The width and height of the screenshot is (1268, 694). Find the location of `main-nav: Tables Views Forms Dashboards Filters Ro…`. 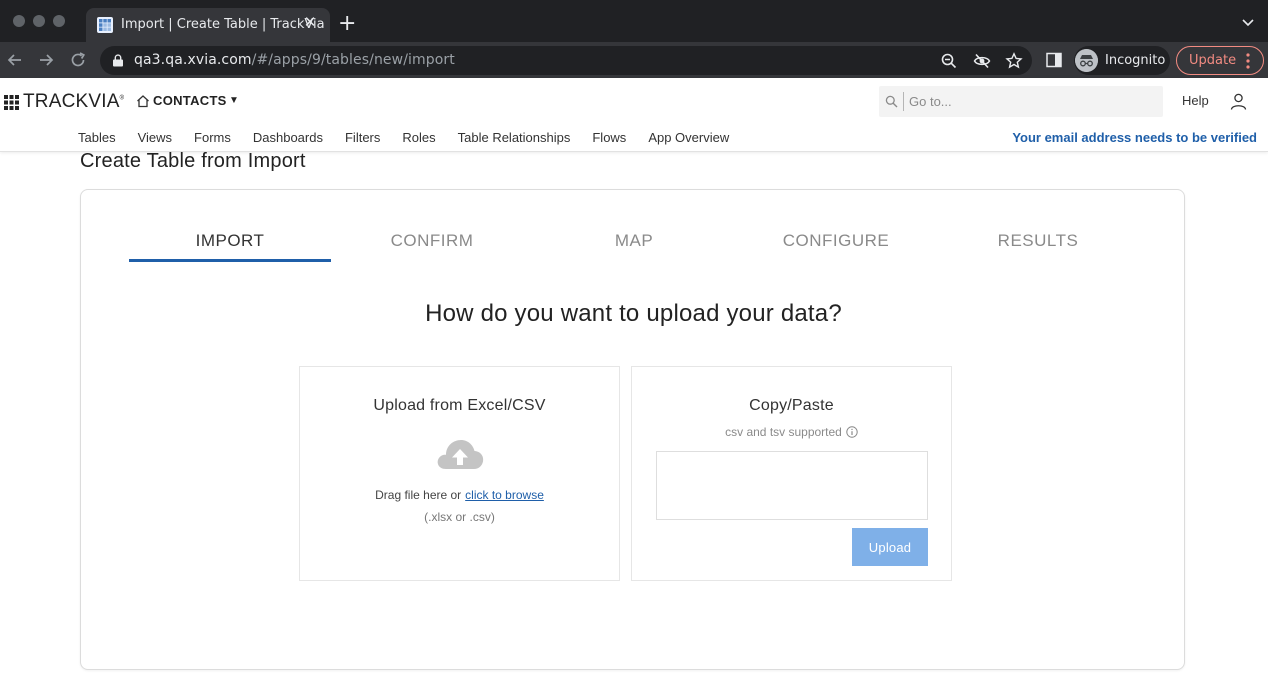

main-nav: Tables Views Forms Dashboards Filters Ro… is located at coordinates (414, 139).